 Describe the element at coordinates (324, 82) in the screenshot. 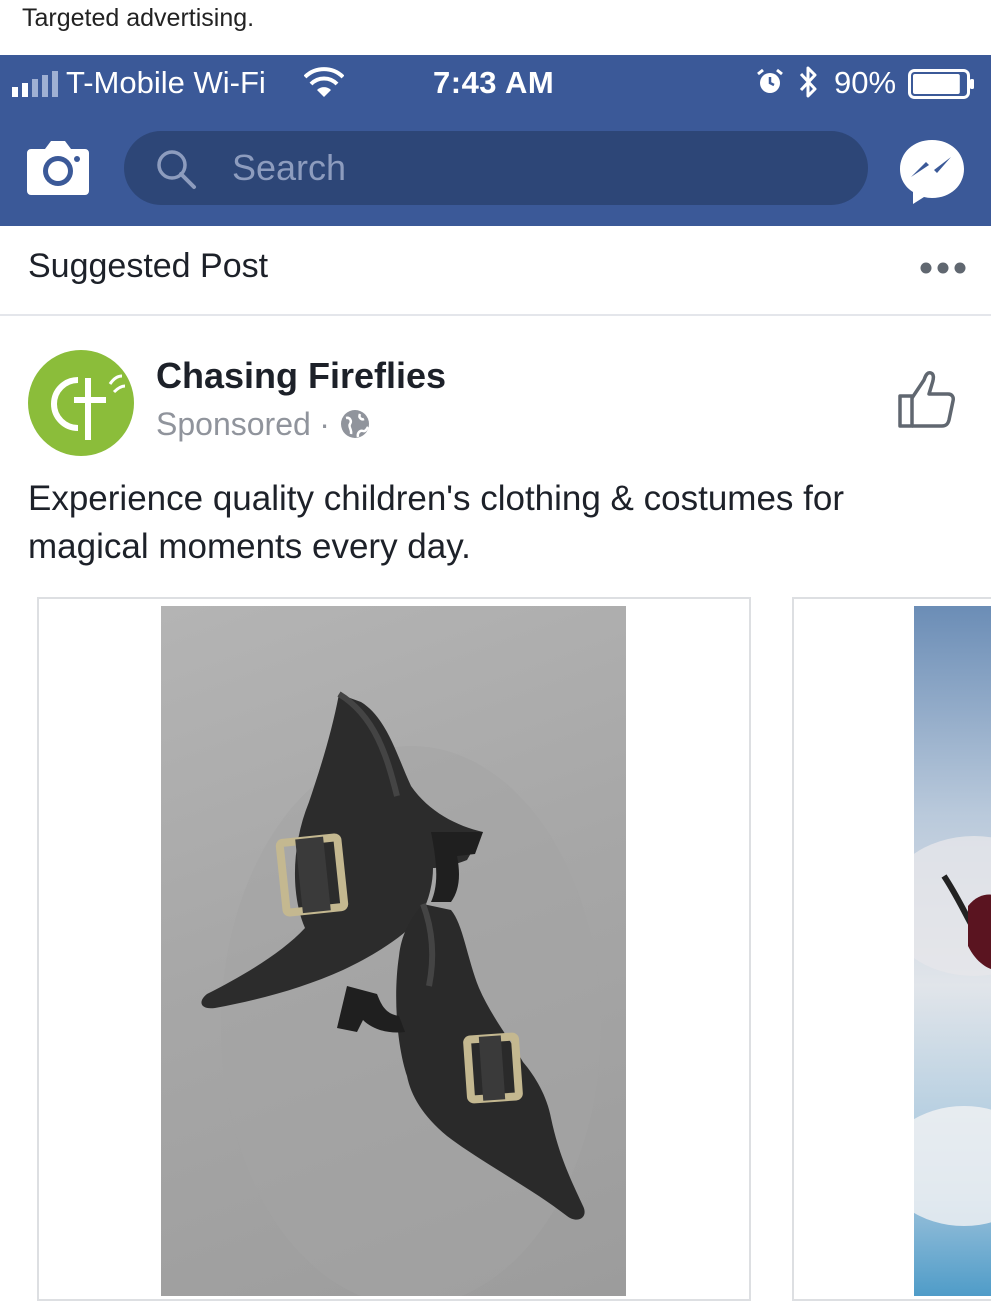

I see `wifi-icon` at that location.